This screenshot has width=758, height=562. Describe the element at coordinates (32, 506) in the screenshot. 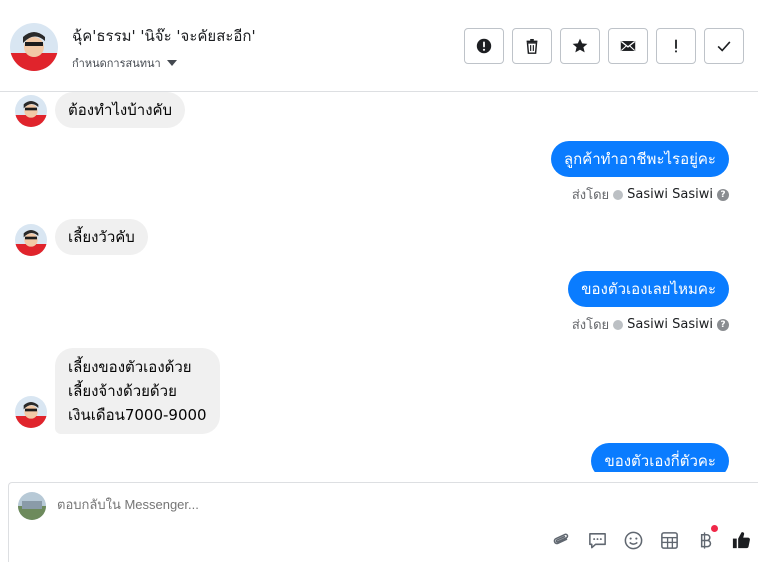

I see `page-avatar` at that location.